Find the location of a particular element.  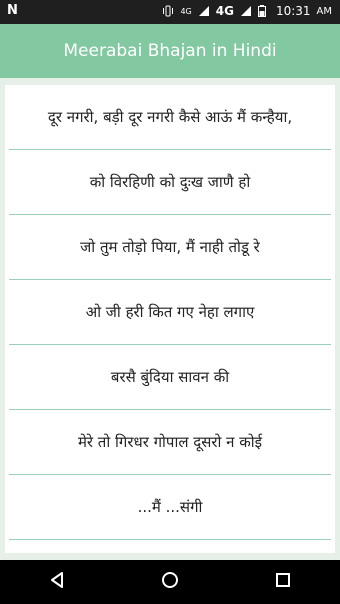

recents-icon is located at coordinates (283, 582).